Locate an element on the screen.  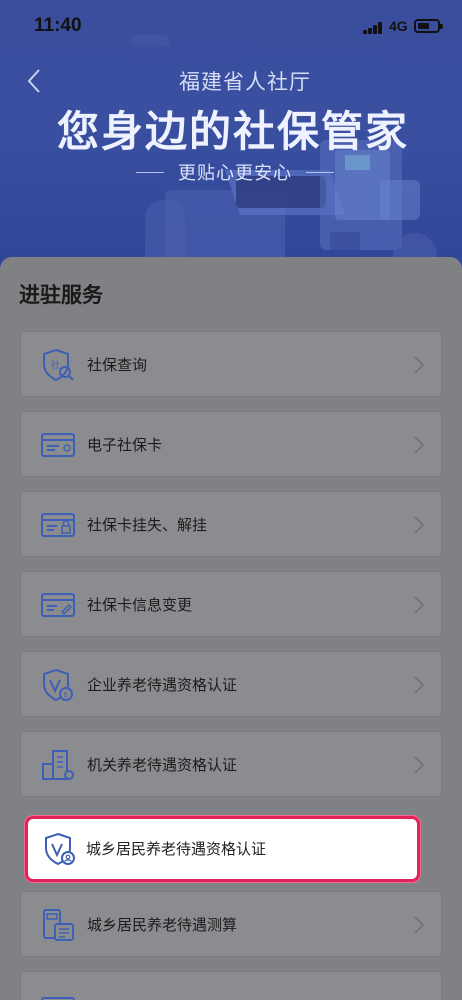
shield-v-icon is located at coordinates (60, 849).